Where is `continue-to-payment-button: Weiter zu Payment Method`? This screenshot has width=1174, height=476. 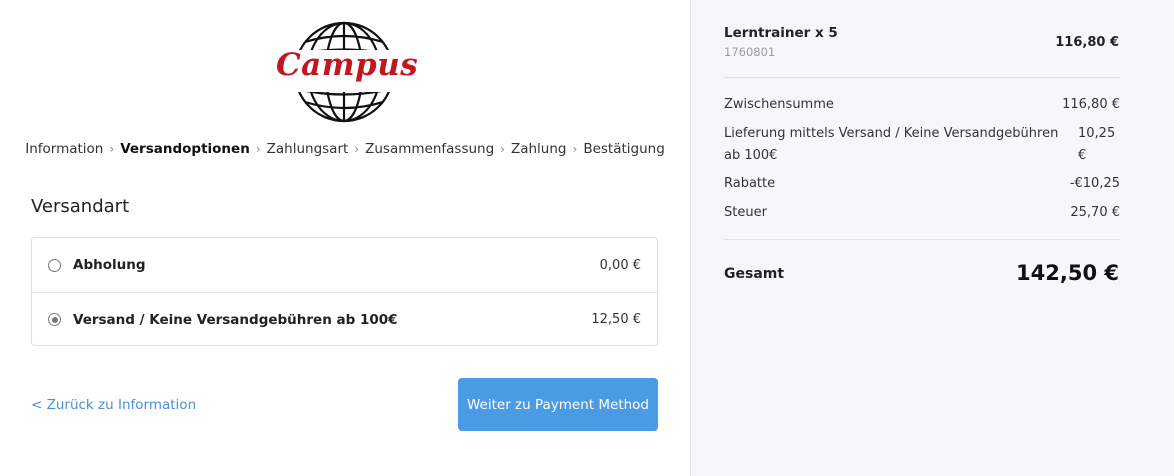 continue-to-payment-button: Weiter zu Payment Method is located at coordinates (558, 404).